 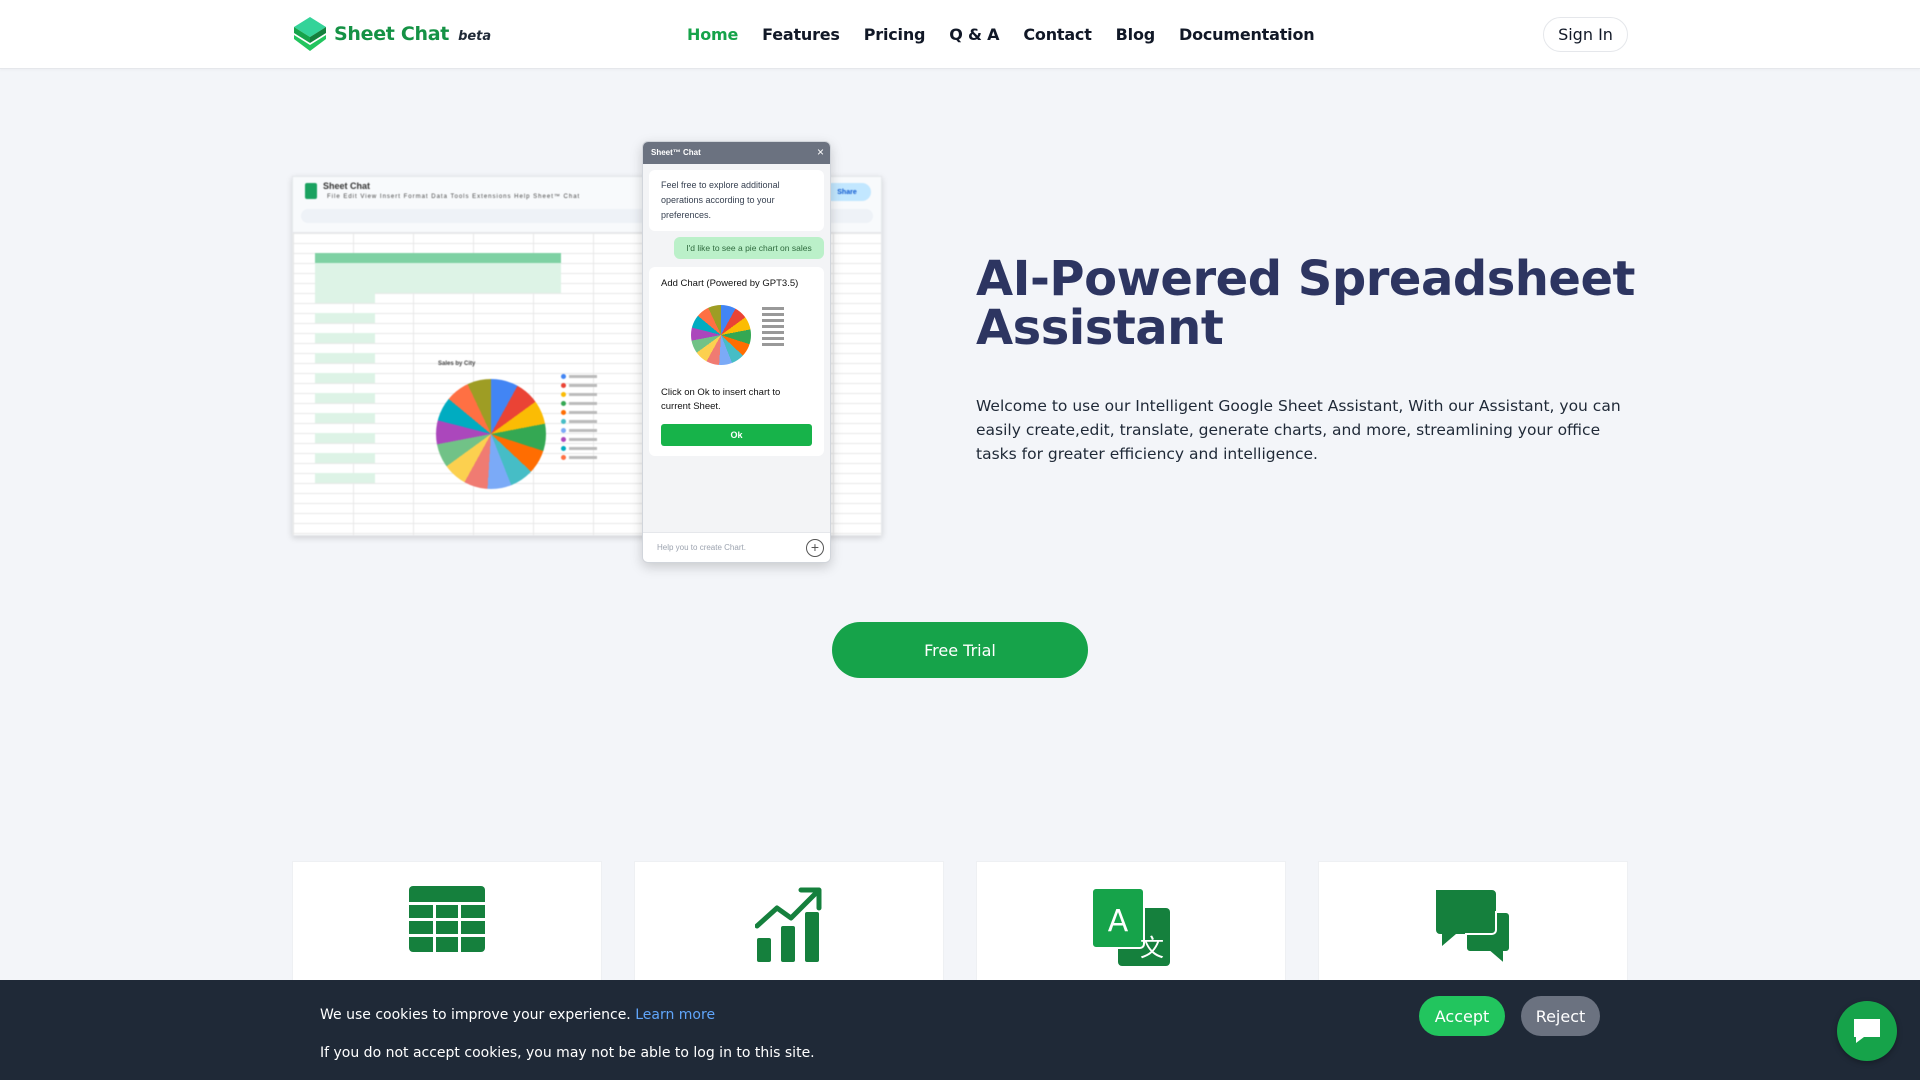 I want to click on chat-input: Help you to create Chart. +, so click(x=736, y=547).